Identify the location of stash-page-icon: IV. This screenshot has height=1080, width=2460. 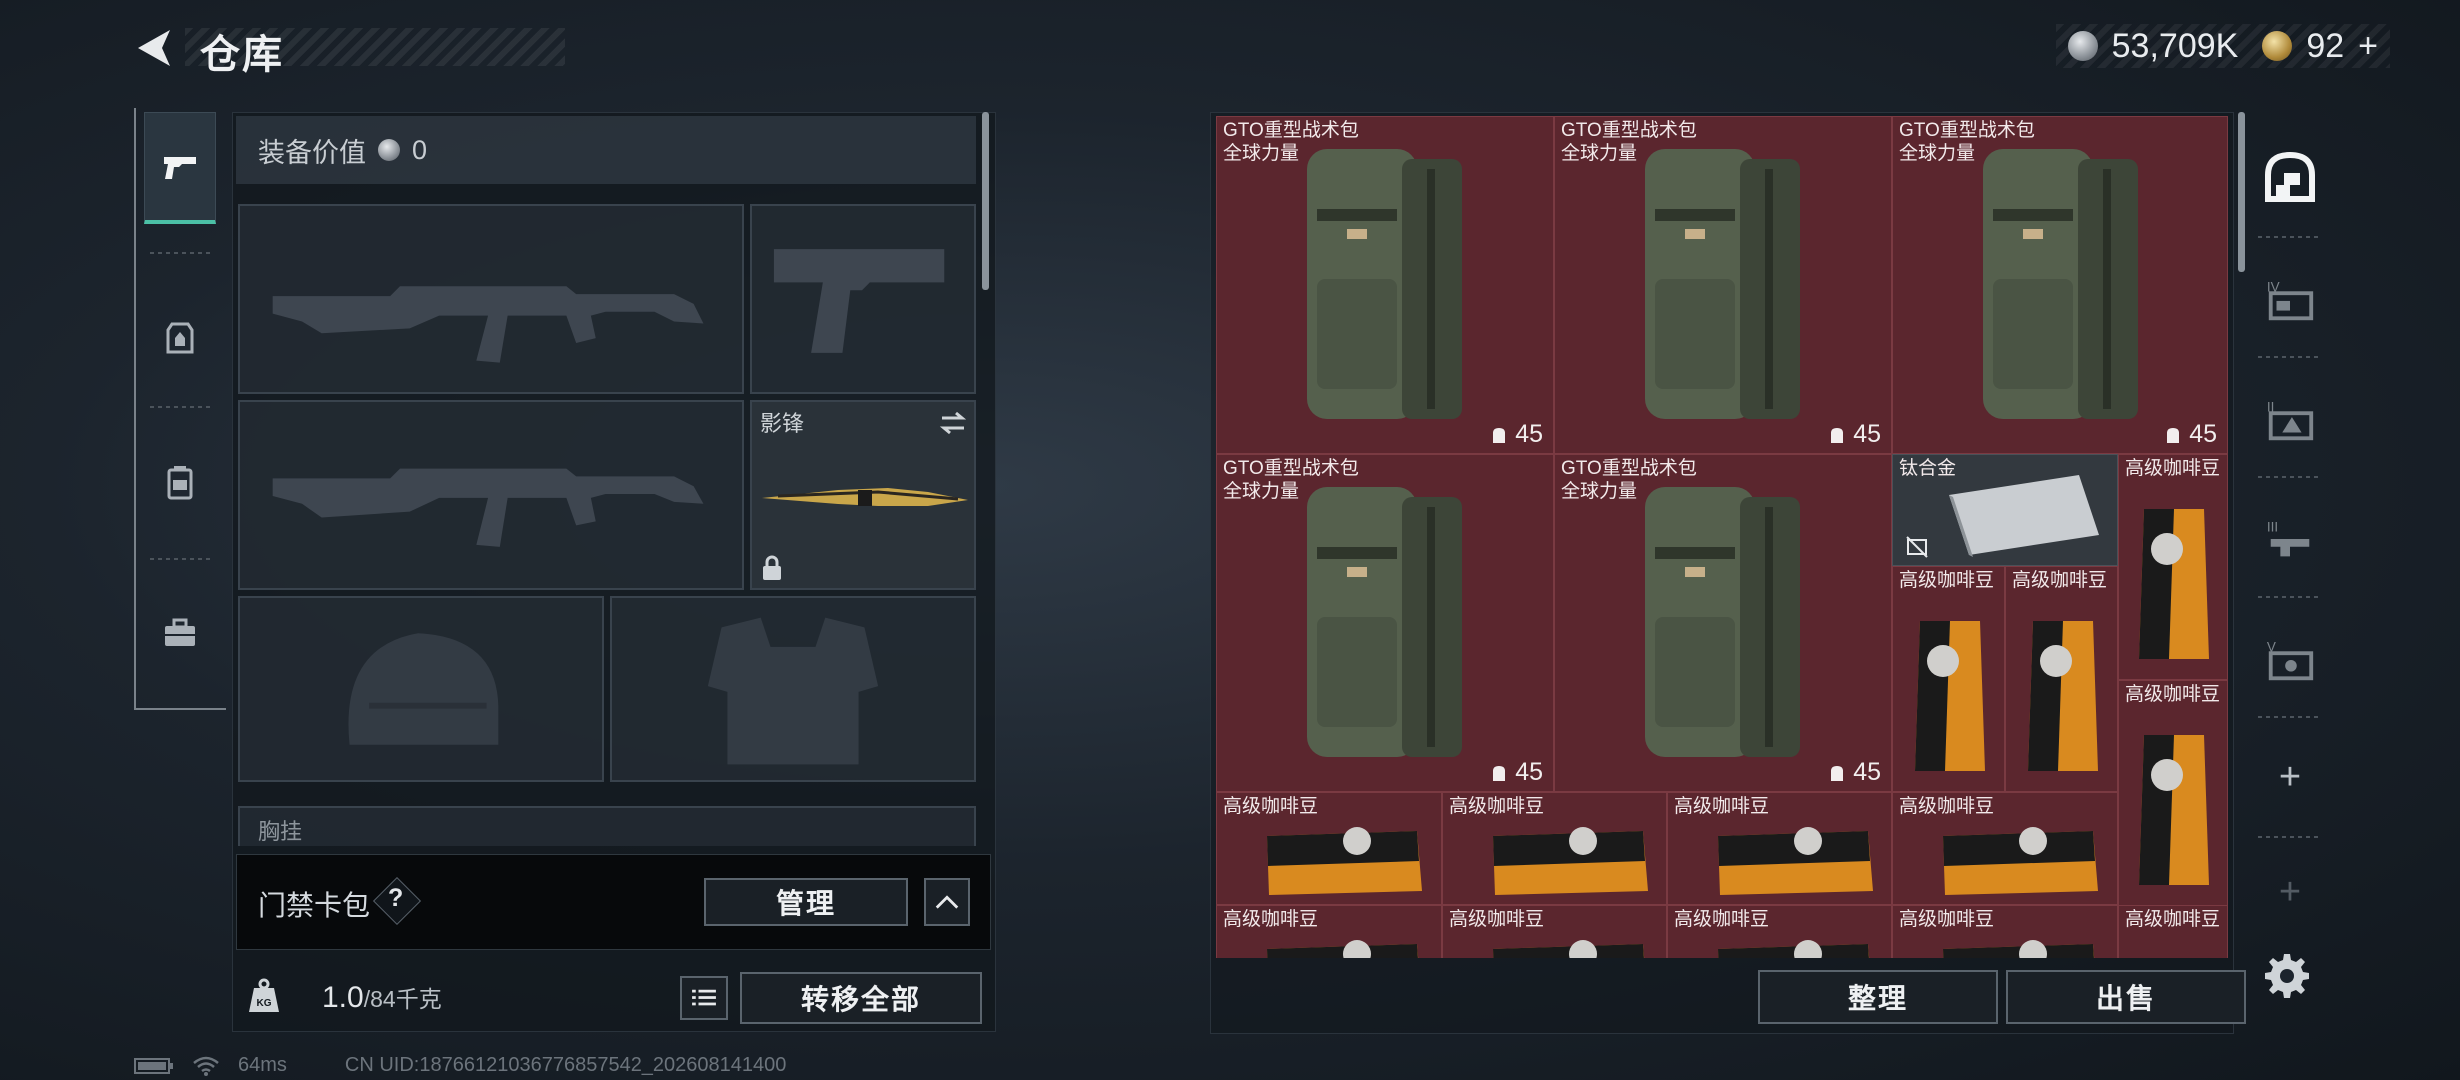
(2290, 300).